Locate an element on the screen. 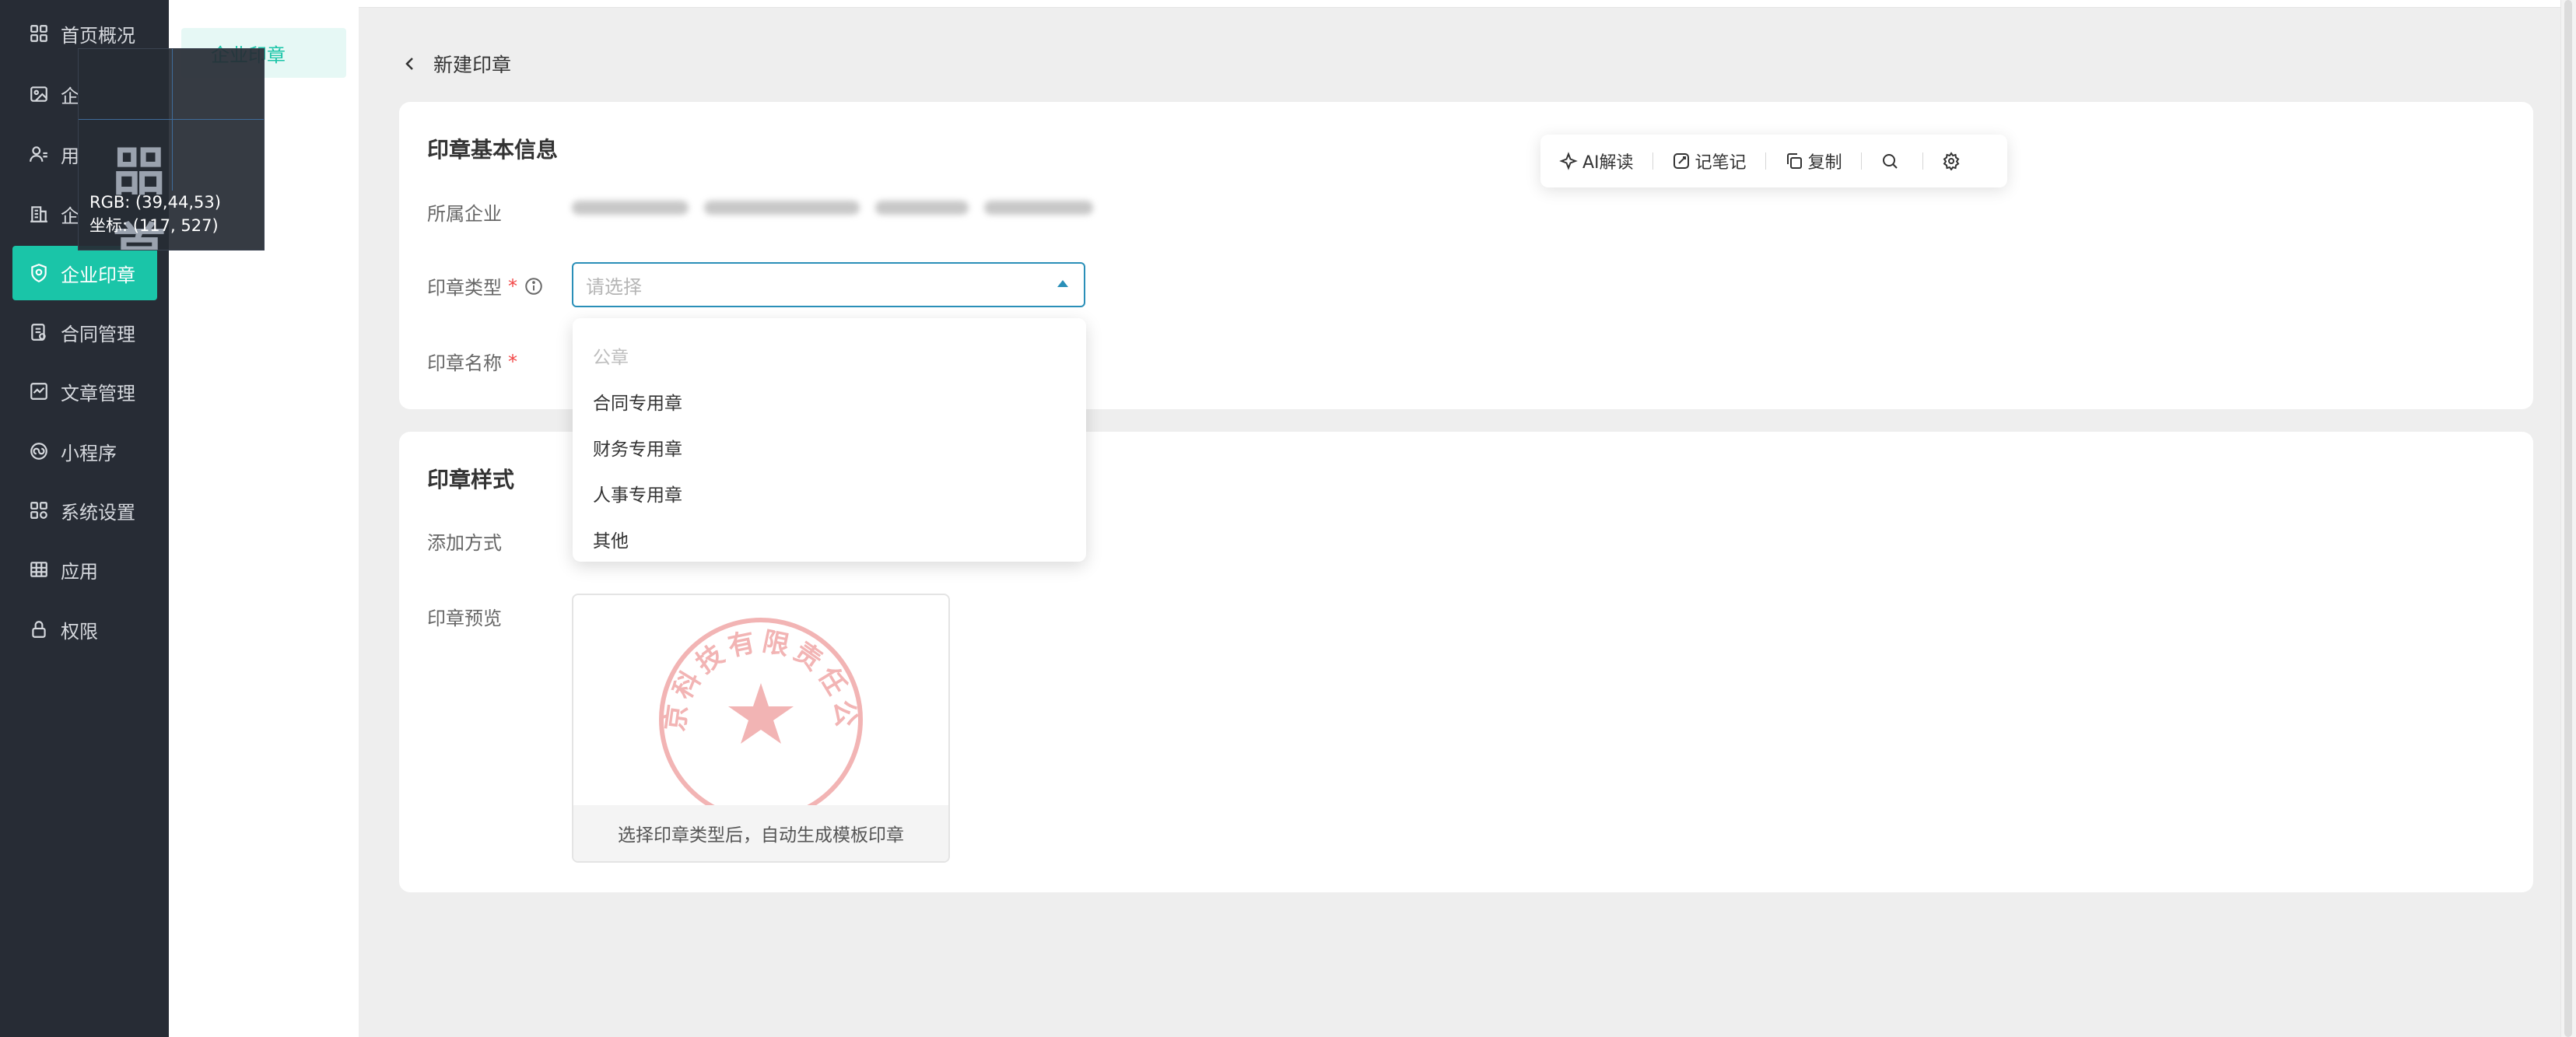 The height and width of the screenshot is (1037, 2576). ai-explain-label: AI解读 is located at coordinates (1608, 163).